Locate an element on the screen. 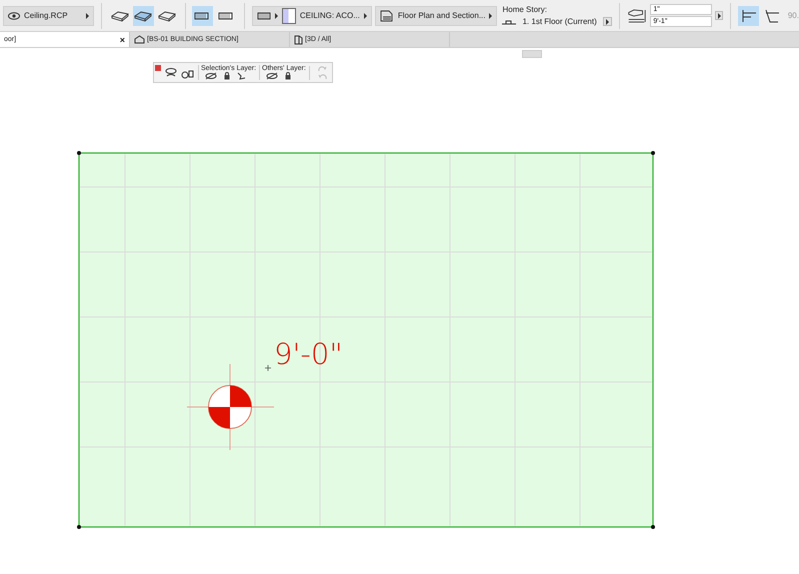  view-mode-button is located at coordinates (143, 16).